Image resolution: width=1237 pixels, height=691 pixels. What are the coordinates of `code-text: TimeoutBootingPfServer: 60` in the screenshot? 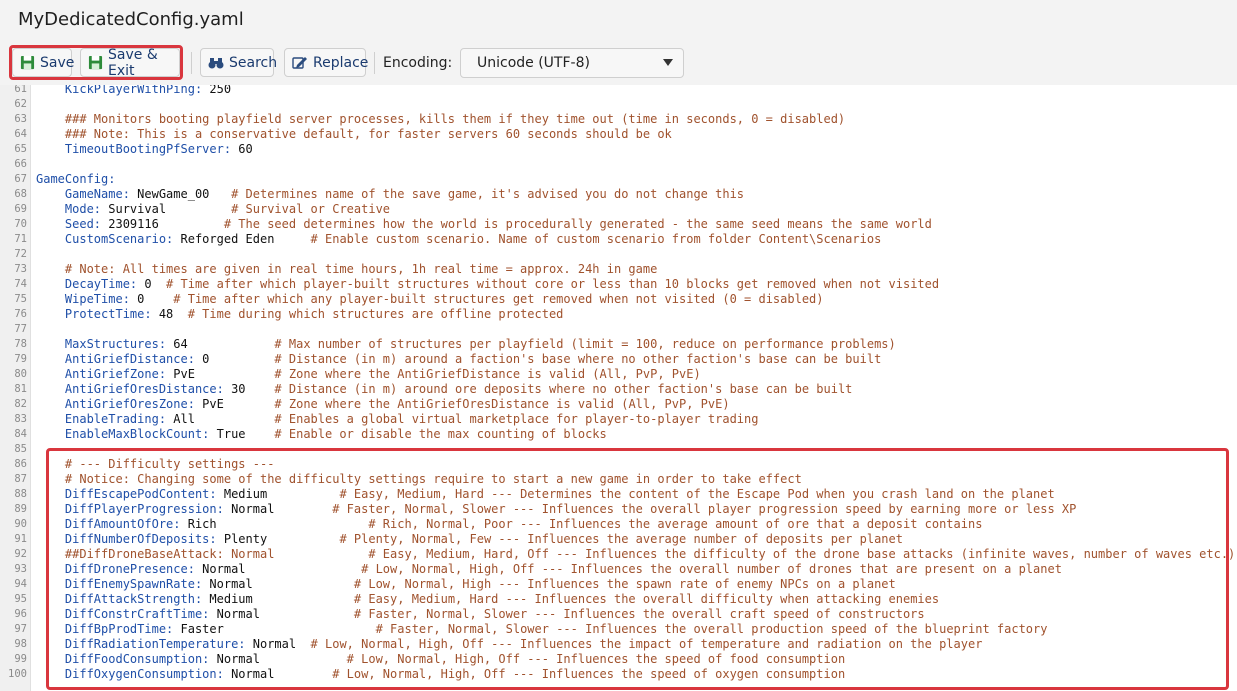 It's located at (144, 149).